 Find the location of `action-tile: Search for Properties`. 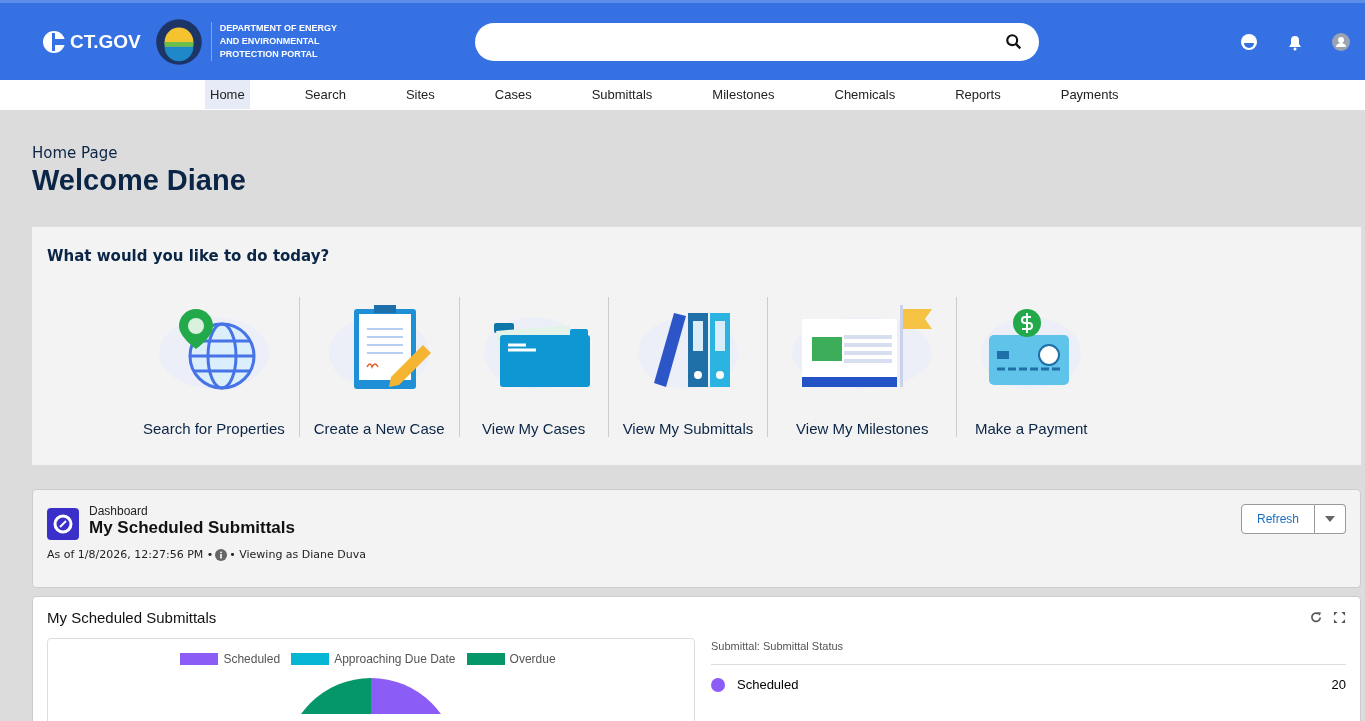

action-tile: Search for Properties is located at coordinates (214, 367).